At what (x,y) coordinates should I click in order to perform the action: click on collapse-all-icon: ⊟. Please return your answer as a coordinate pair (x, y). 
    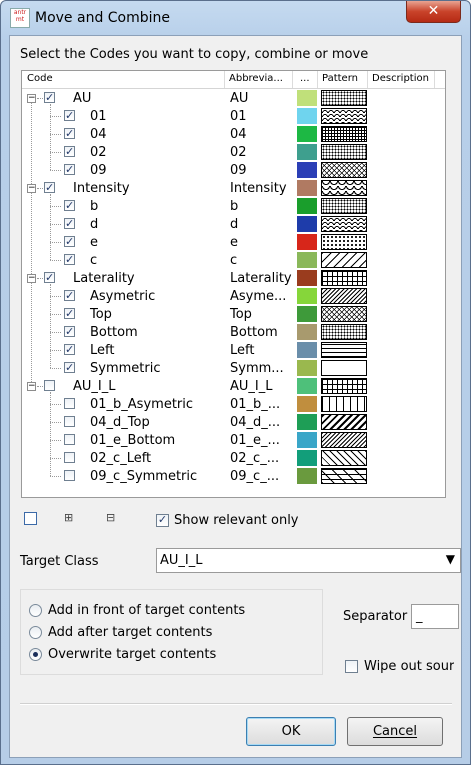
    Looking at the image, I should click on (110, 517).